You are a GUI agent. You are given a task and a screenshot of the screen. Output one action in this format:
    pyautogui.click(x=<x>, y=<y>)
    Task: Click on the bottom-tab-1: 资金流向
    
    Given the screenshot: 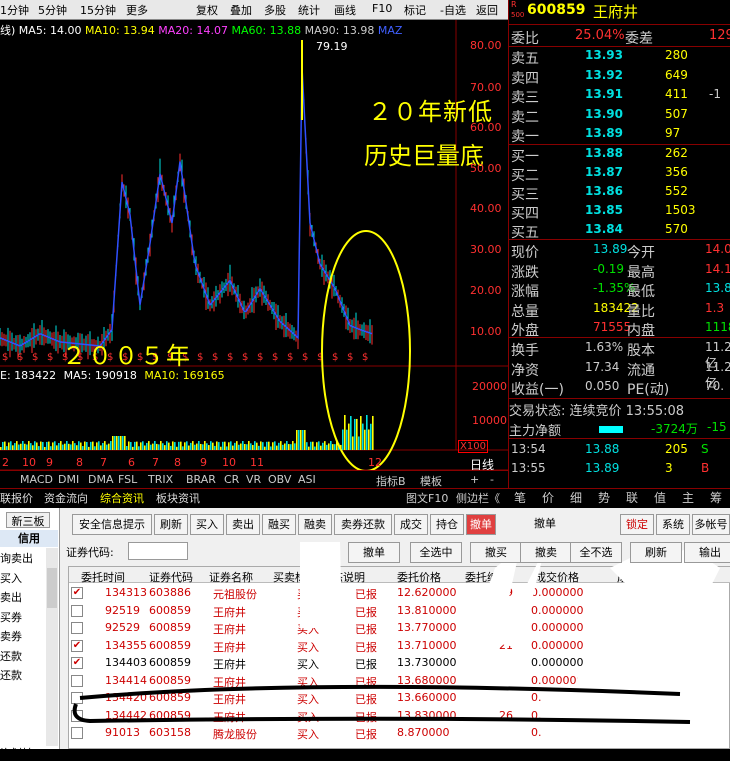 What is the action you would take?
    pyautogui.click(x=66, y=498)
    